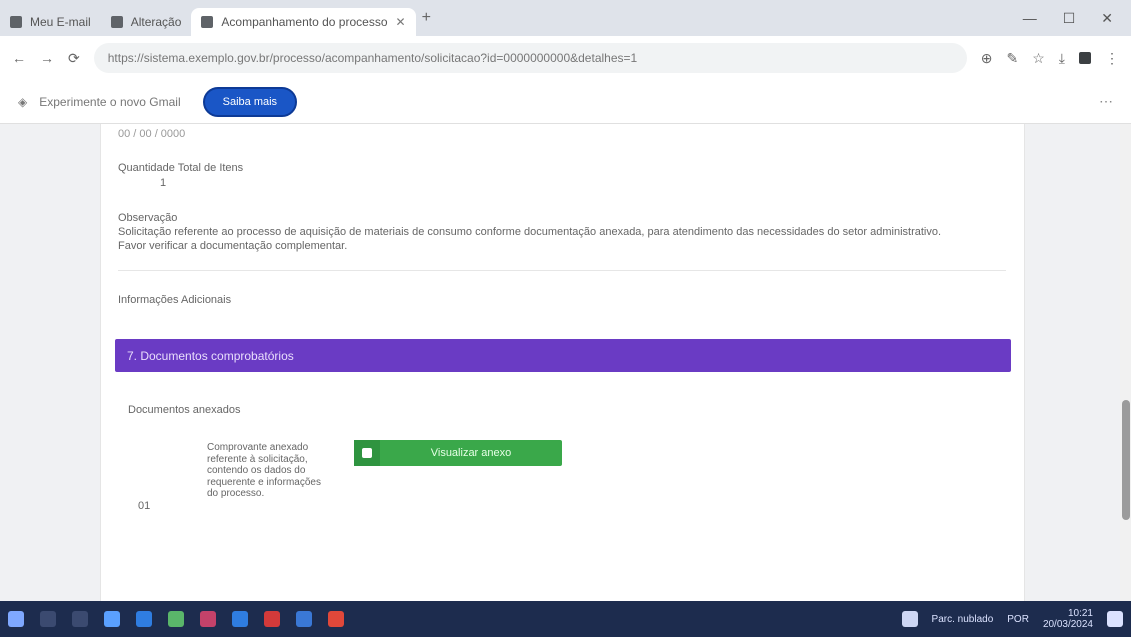 This screenshot has height=637, width=1131. What do you see at coordinates (112, 619) in the screenshot?
I see `explorer-icon` at bounding box center [112, 619].